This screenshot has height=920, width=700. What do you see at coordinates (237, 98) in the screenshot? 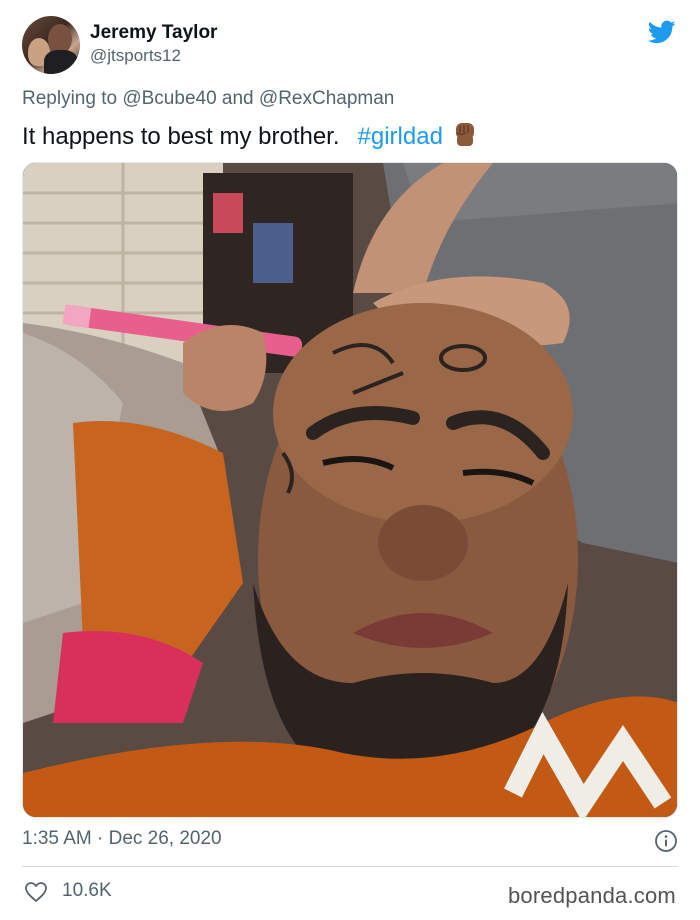
I see `reply-joiner: and` at bounding box center [237, 98].